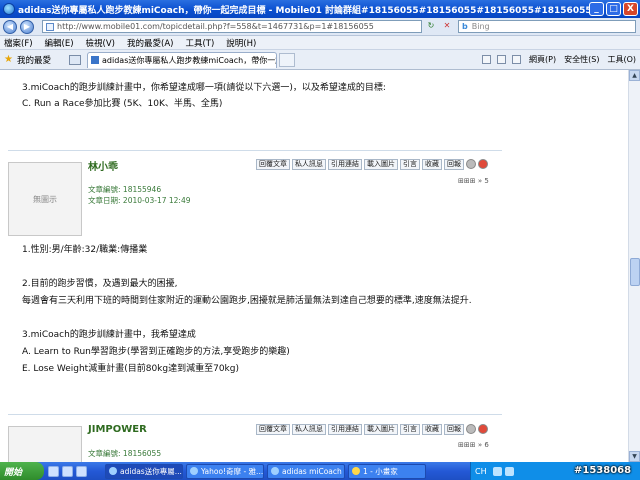 This screenshot has height=480, width=640. What do you see at coordinates (473, 445) in the screenshot?
I see `post-pager: ⊞⊞⊞ » 6` at bounding box center [473, 445].